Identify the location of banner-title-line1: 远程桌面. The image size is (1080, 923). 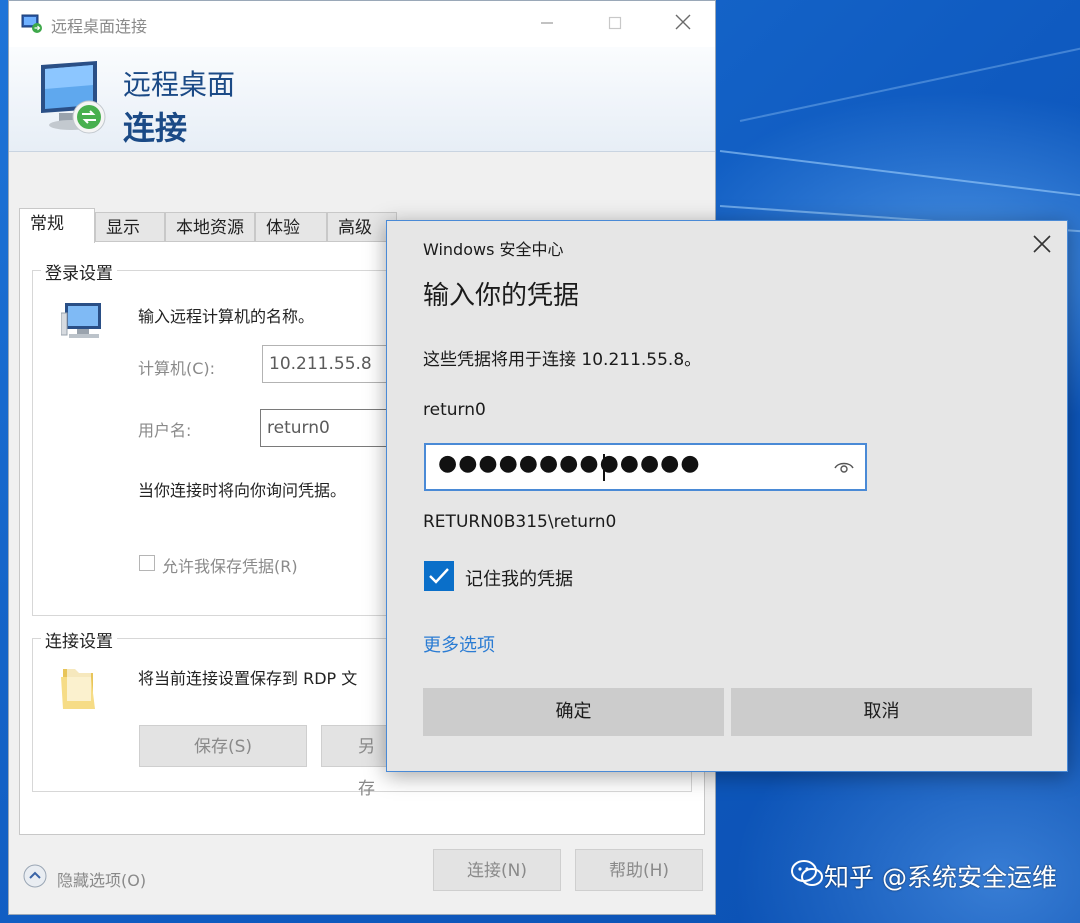
(179, 84).